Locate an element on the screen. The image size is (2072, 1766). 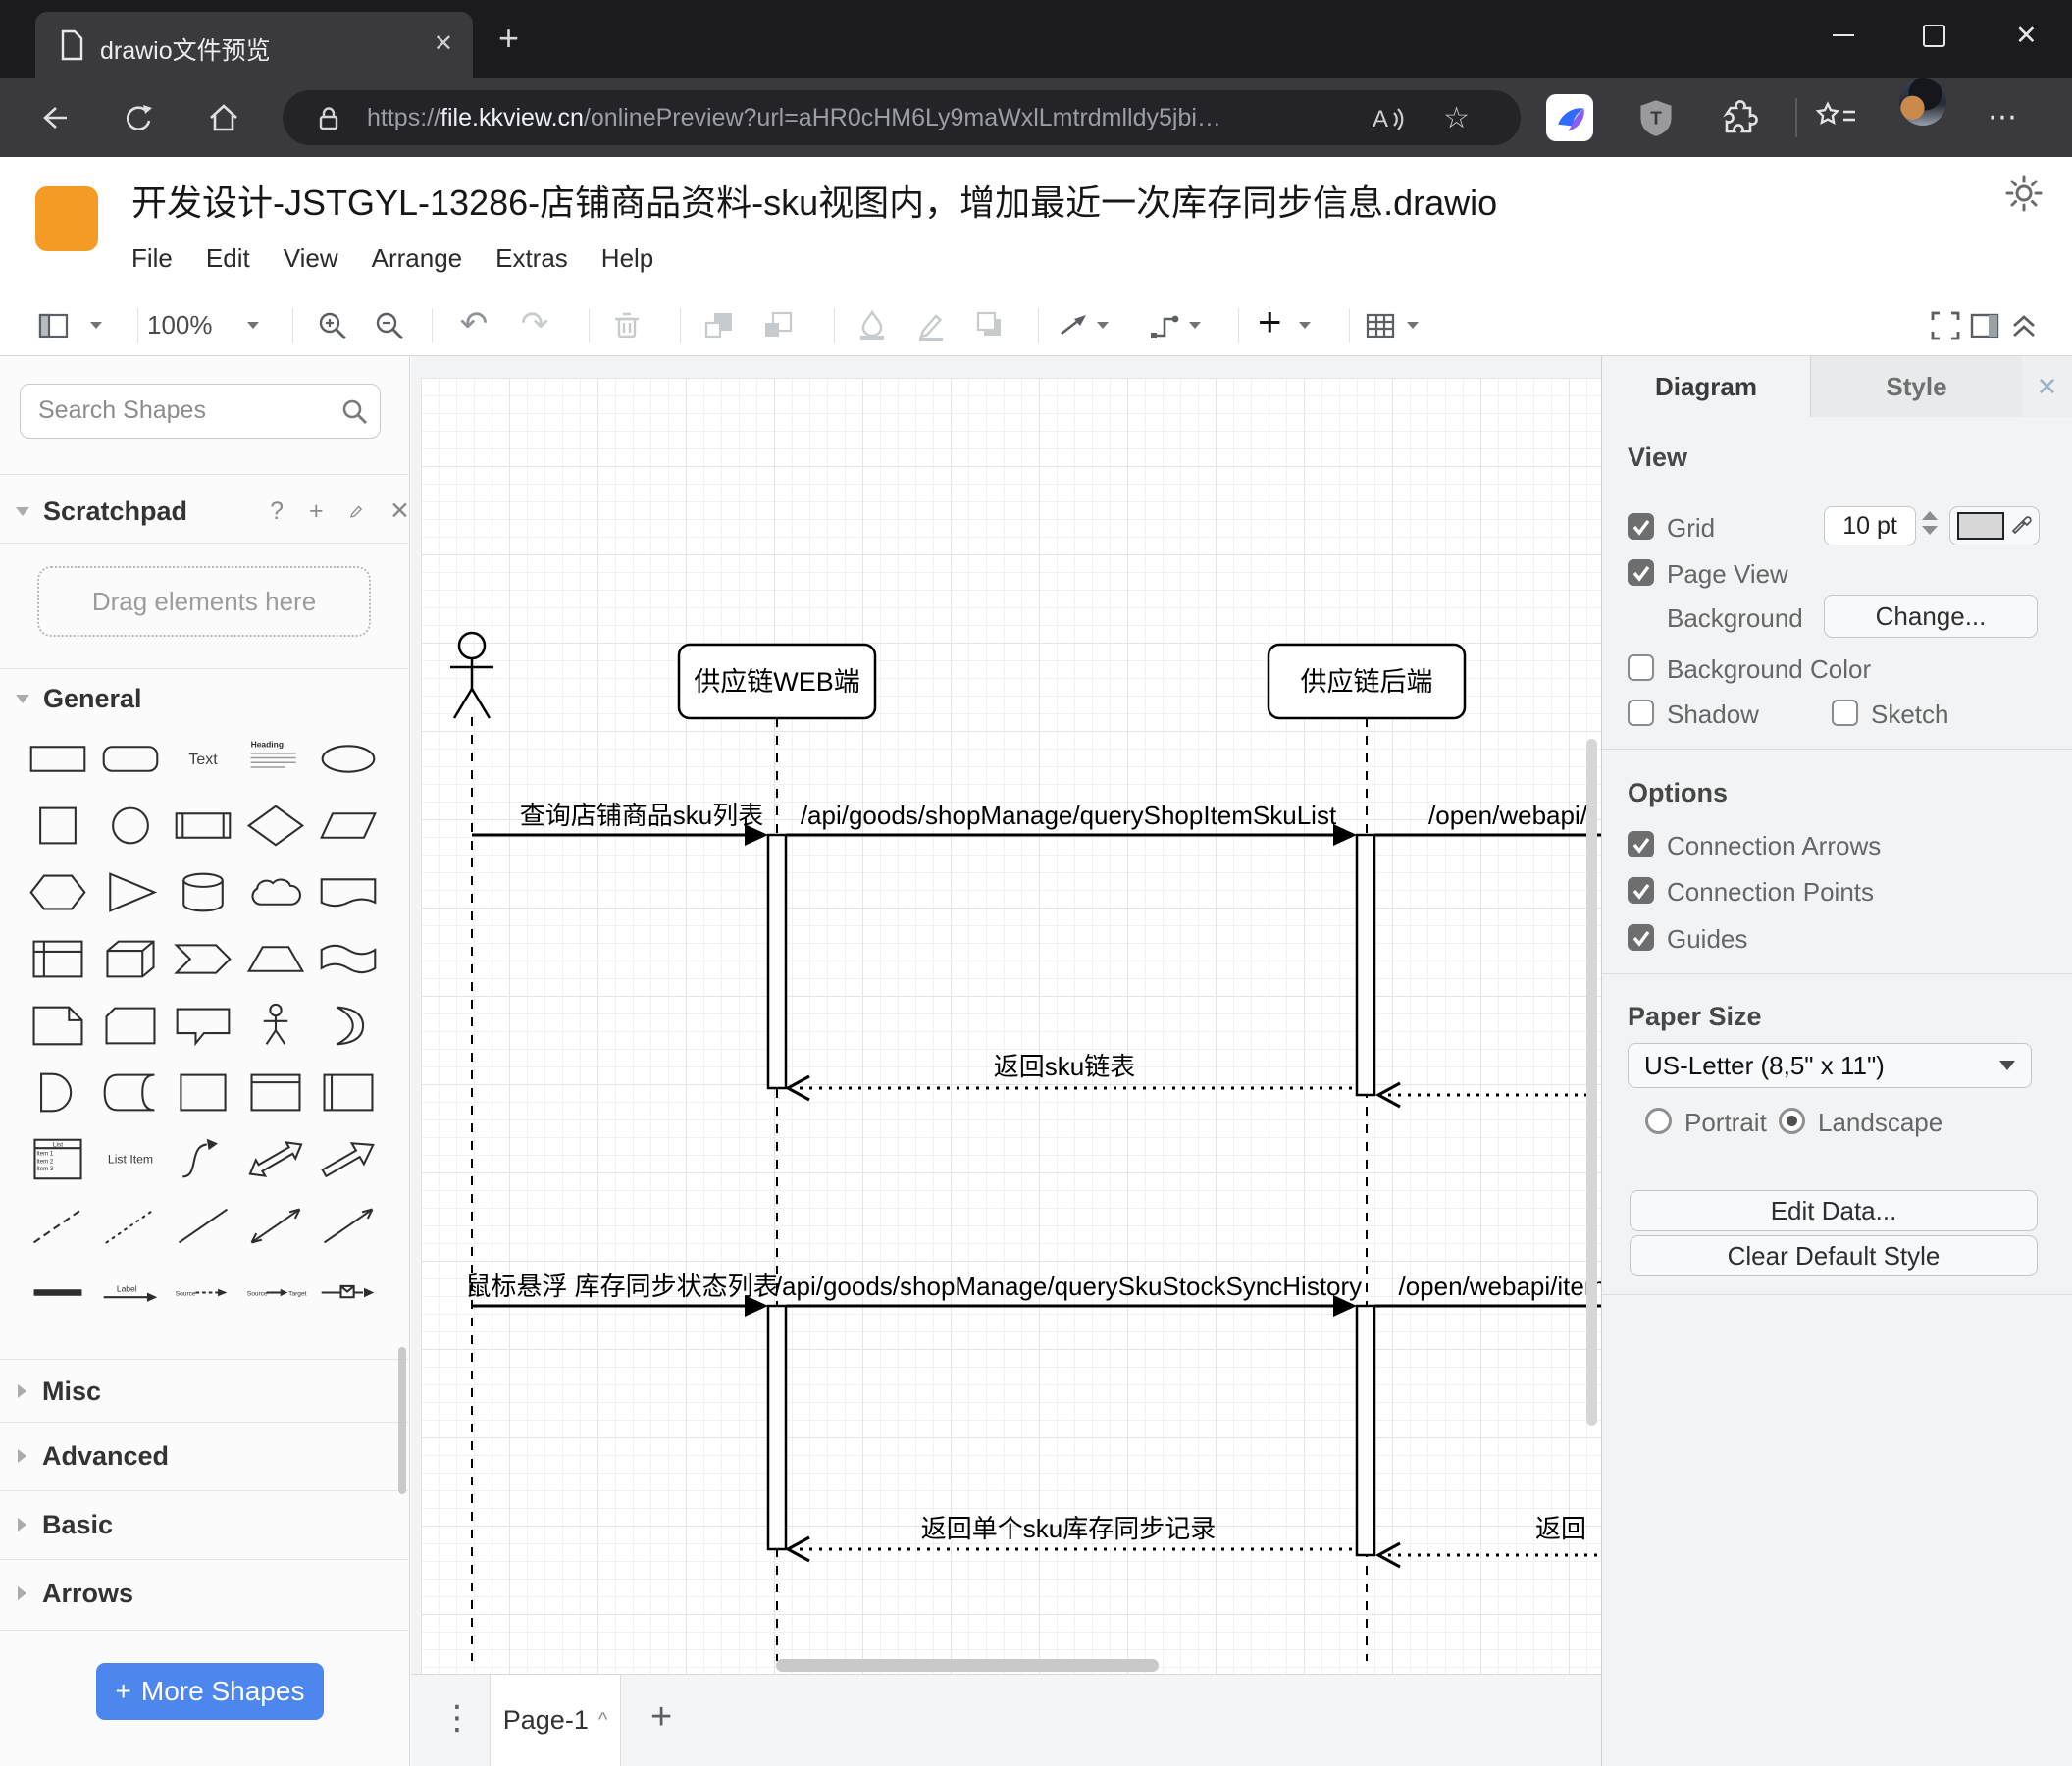
activation-bars is located at coordinates (1071, 1195).